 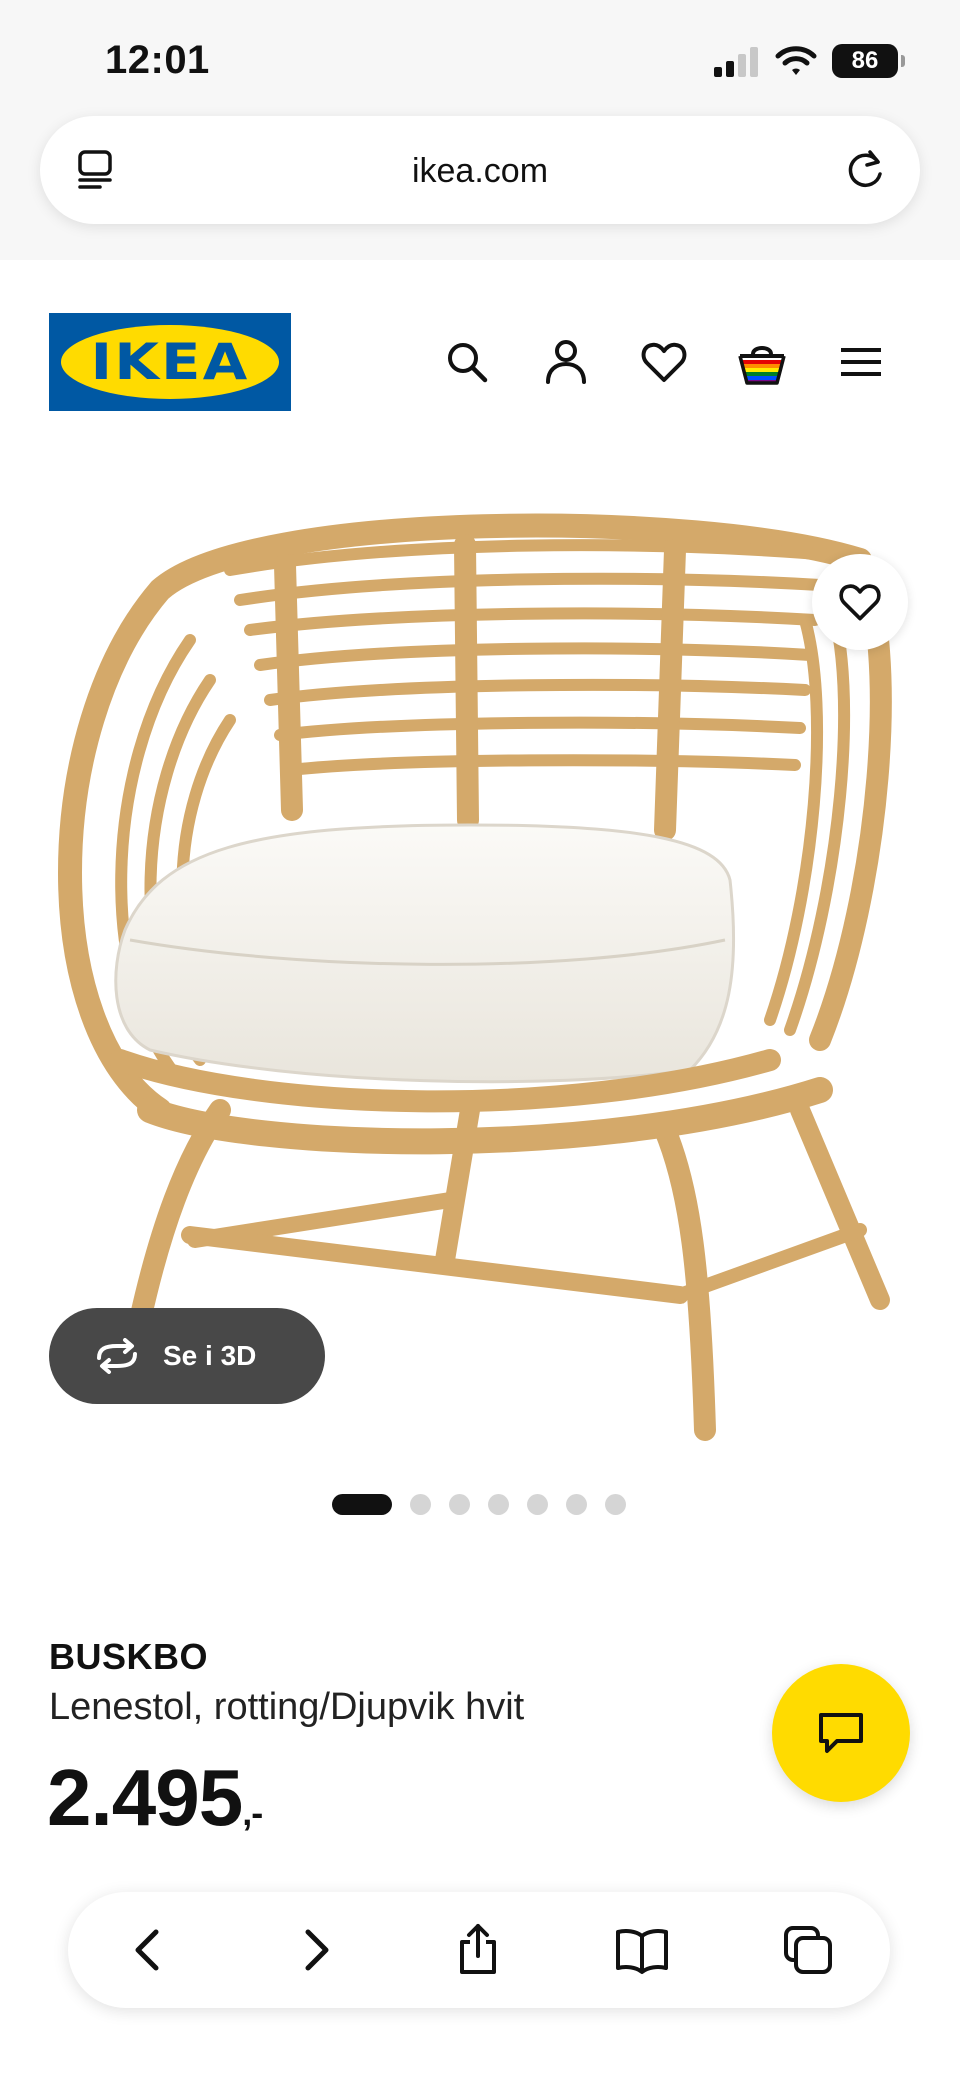 What do you see at coordinates (210, 1355) in the screenshot?
I see `view-in-3d-label: Se i 3D` at bounding box center [210, 1355].